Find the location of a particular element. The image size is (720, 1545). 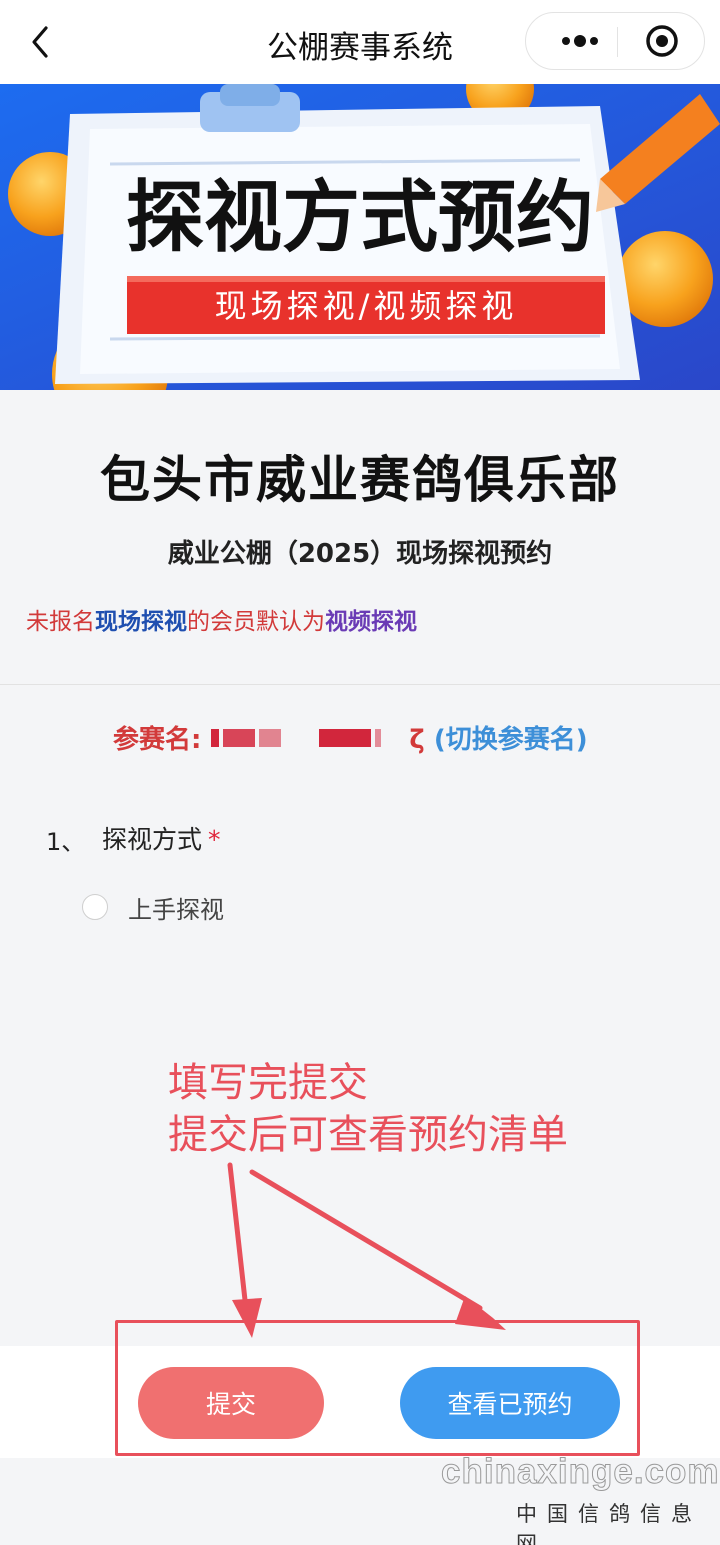

notice-text: 未报名现场探视的会员默认为视频探视 is located at coordinates (221, 619).